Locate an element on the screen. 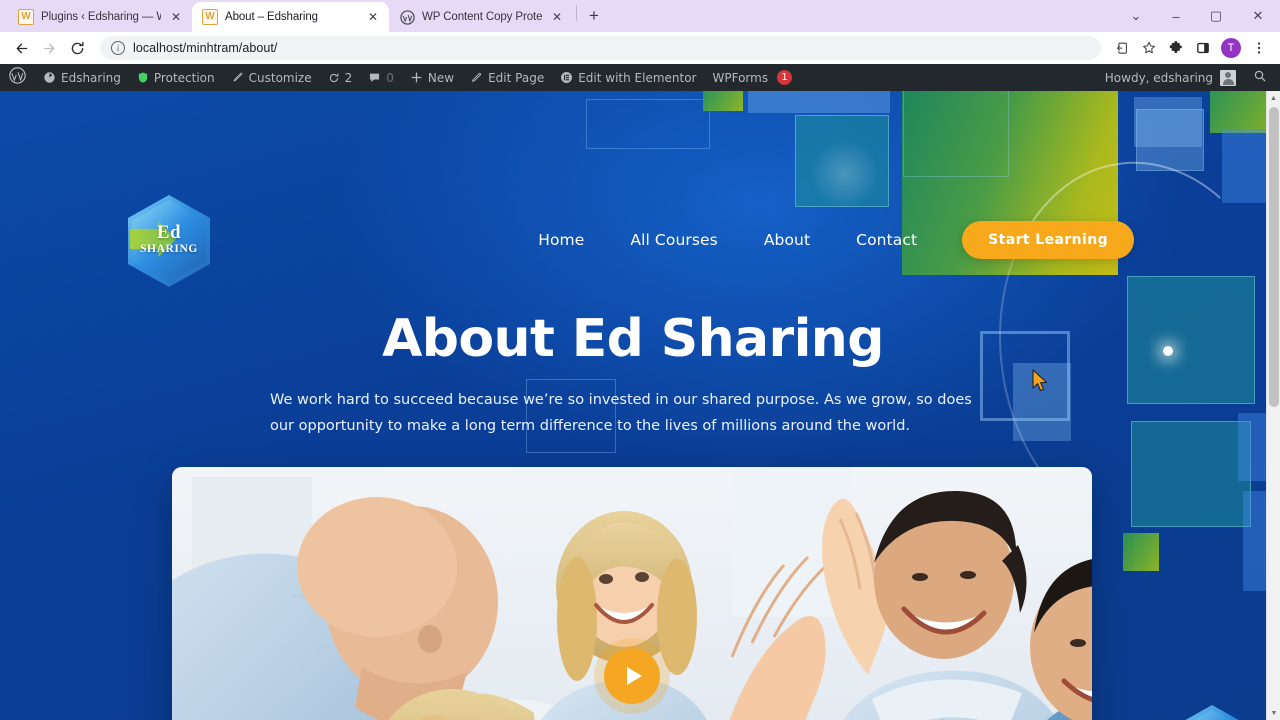 The width and height of the screenshot is (1280, 720). three-dots-icon is located at coordinates (1259, 48).